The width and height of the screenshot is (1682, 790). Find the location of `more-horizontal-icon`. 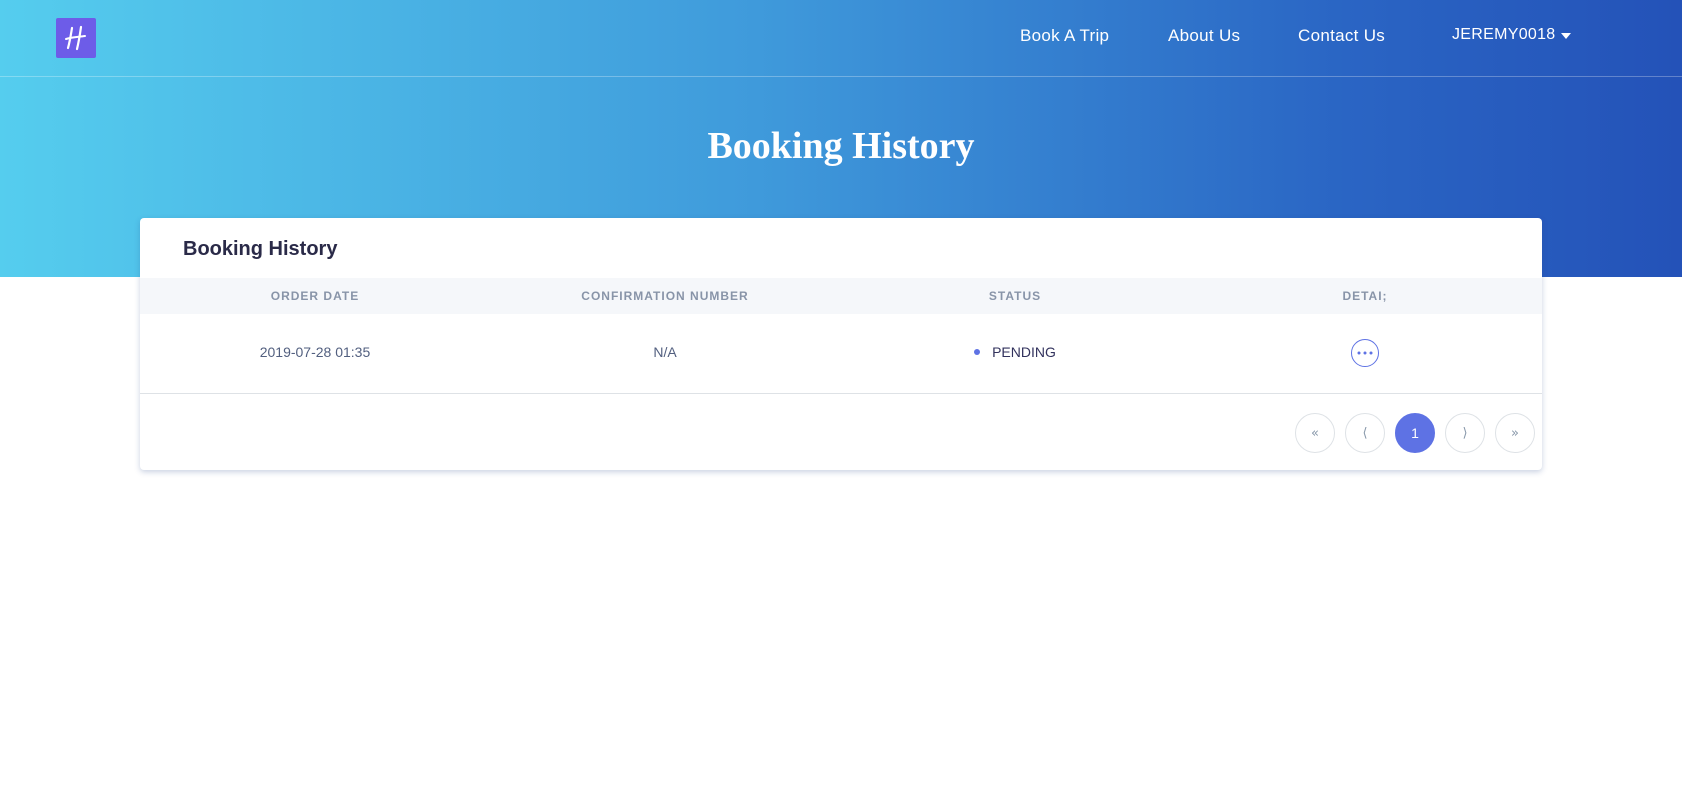

more-horizontal-icon is located at coordinates (1365, 353).